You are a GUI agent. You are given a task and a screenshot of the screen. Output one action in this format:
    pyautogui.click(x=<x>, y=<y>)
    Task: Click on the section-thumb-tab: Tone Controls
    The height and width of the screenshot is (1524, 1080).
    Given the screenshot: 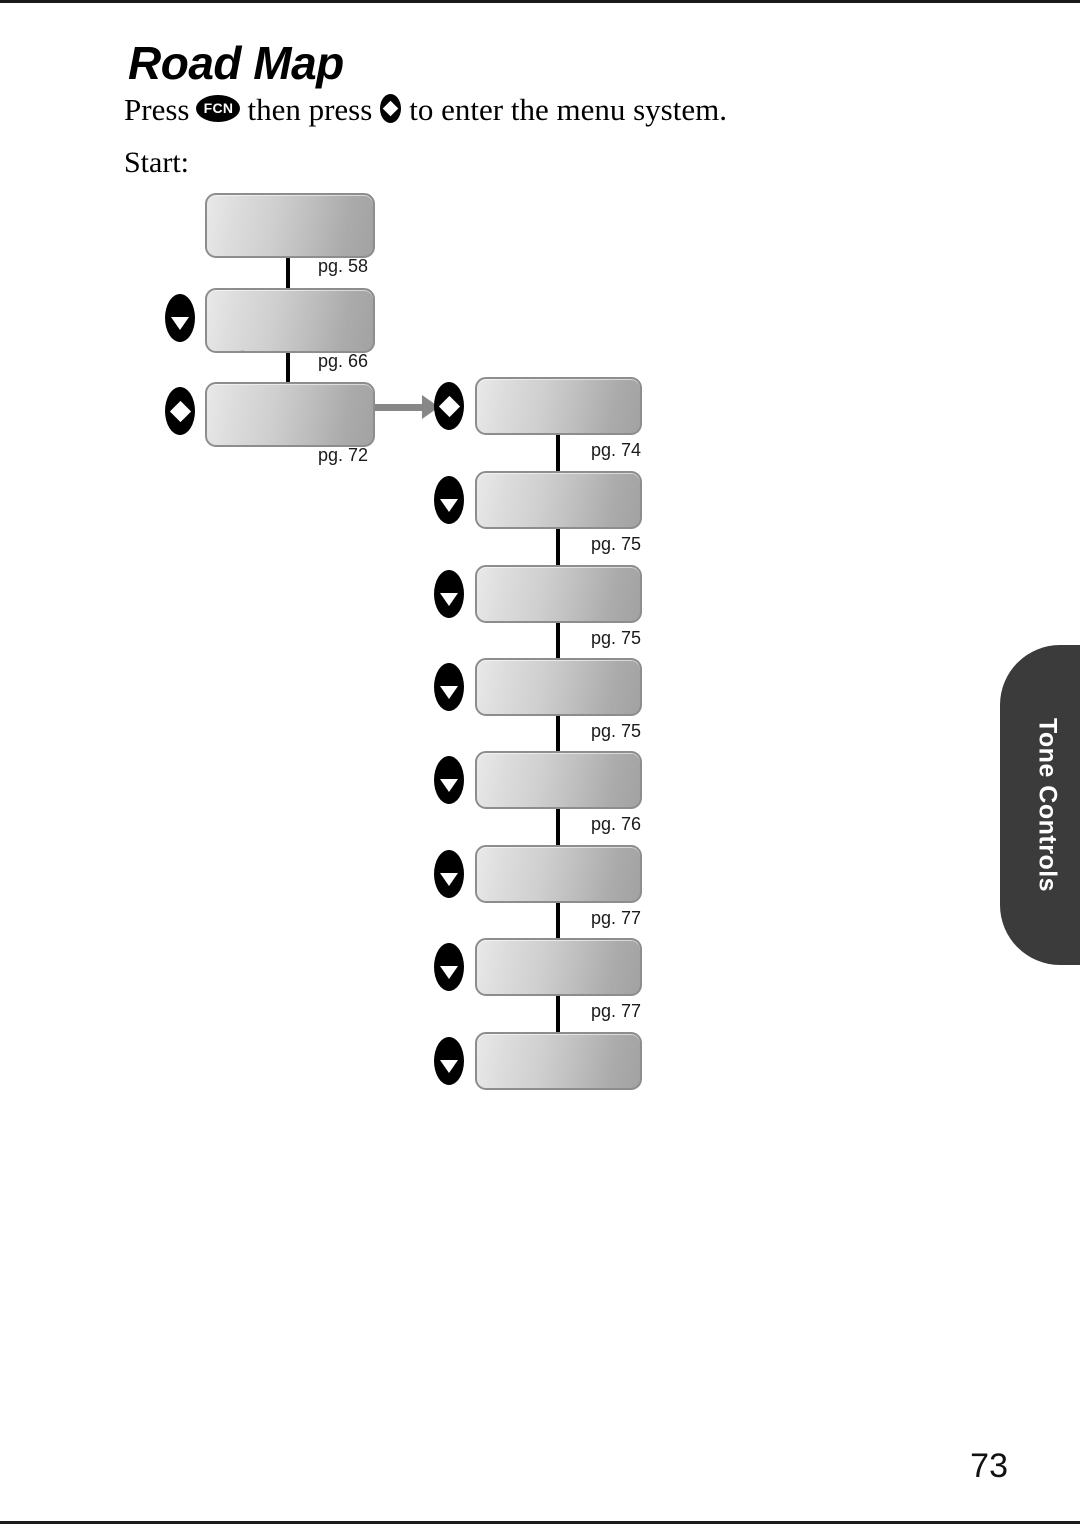 What is the action you would take?
    pyautogui.click(x=1040, y=805)
    